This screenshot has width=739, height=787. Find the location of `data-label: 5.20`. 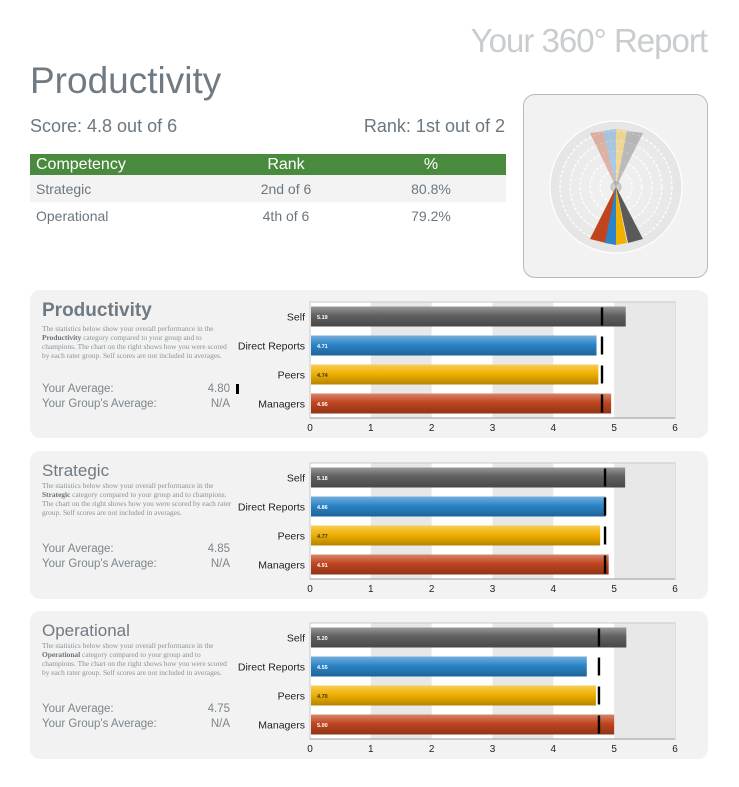

data-label: 5.20 is located at coordinates (322, 639).